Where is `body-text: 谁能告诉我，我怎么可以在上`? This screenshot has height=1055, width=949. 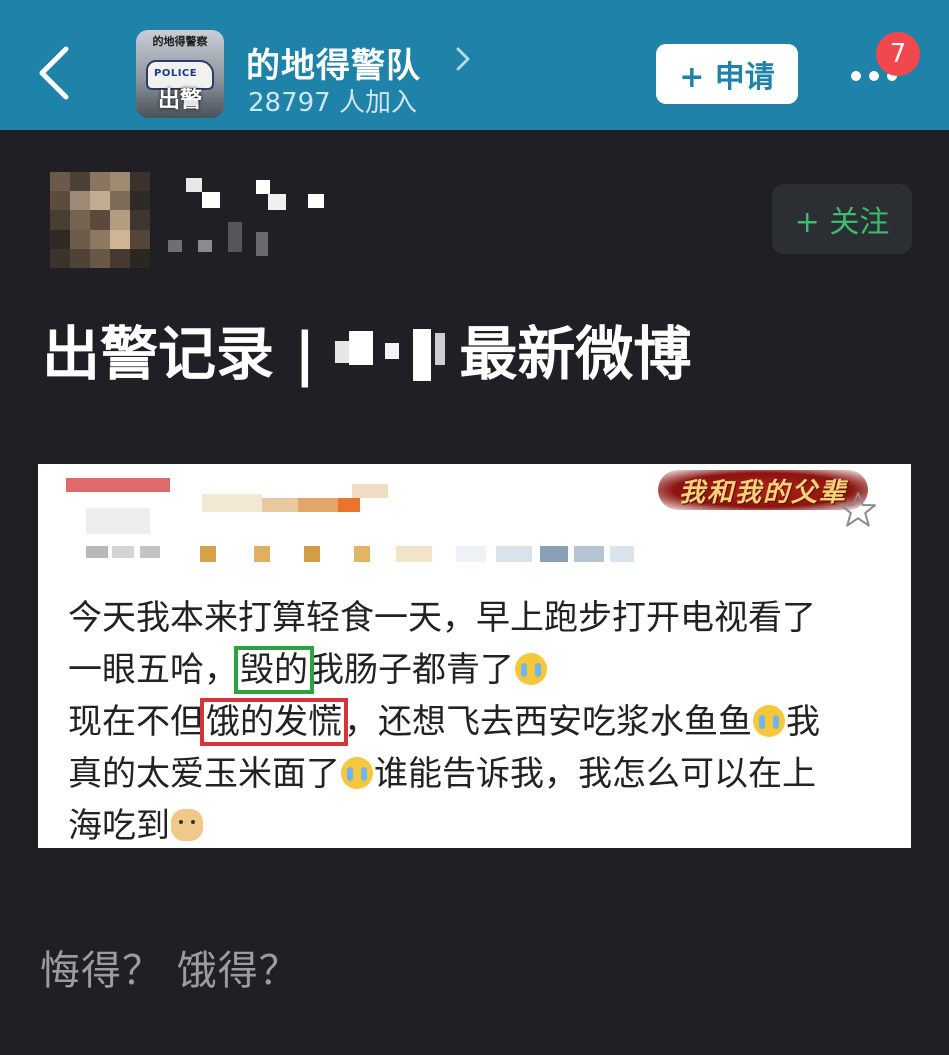 body-text: 谁能告诉我，我怎么可以在上 is located at coordinates (595, 774).